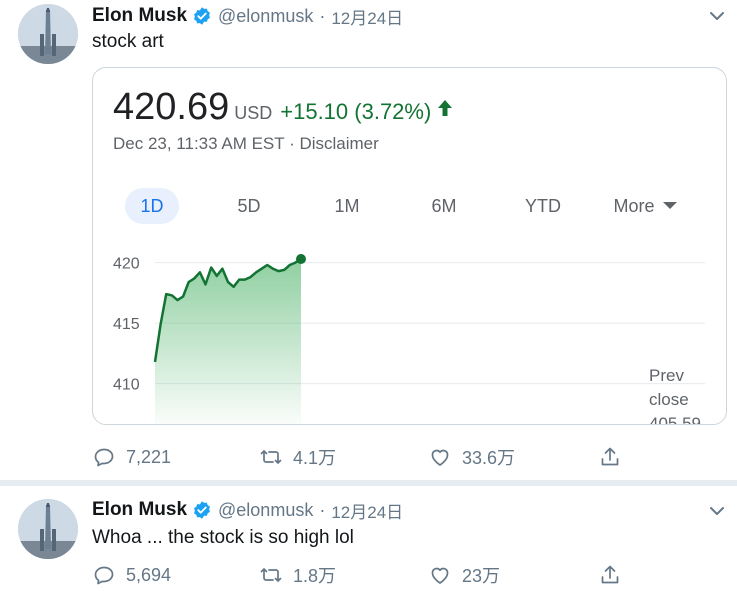 The image size is (737, 591). What do you see at coordinates (128, 41) in the screenshot?
I see `tweet-text: stock art` at bounding box center [128, 41].